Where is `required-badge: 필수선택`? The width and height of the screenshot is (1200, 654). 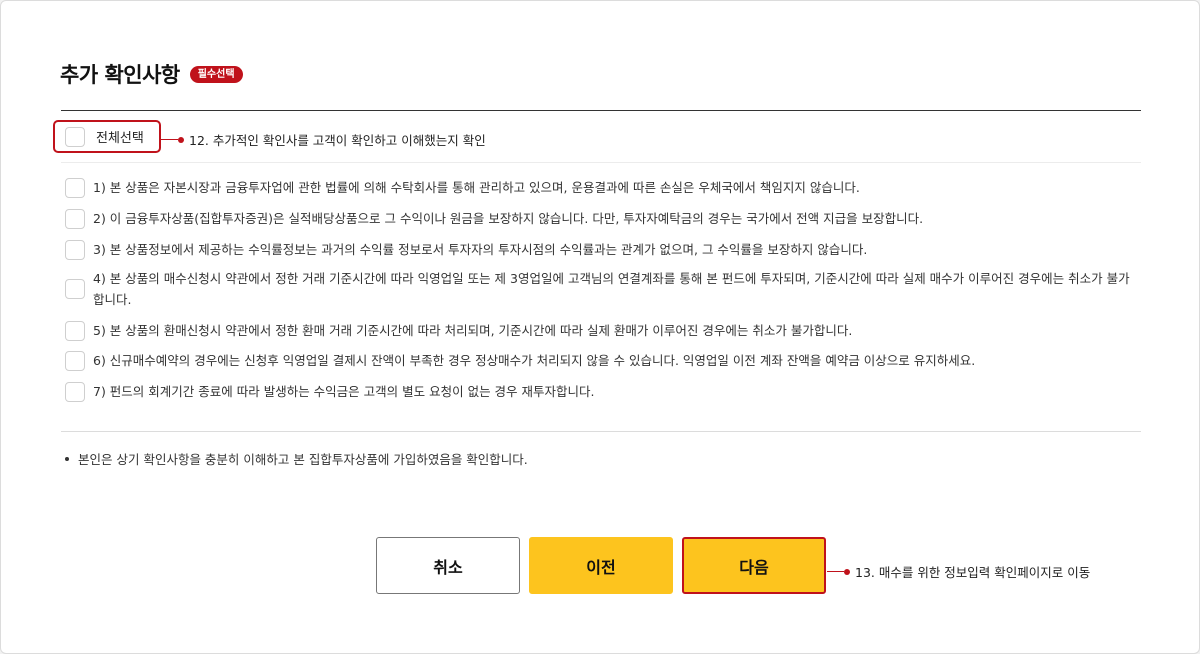 required-badge: 필수선택 is located at coordinates (216, 74).